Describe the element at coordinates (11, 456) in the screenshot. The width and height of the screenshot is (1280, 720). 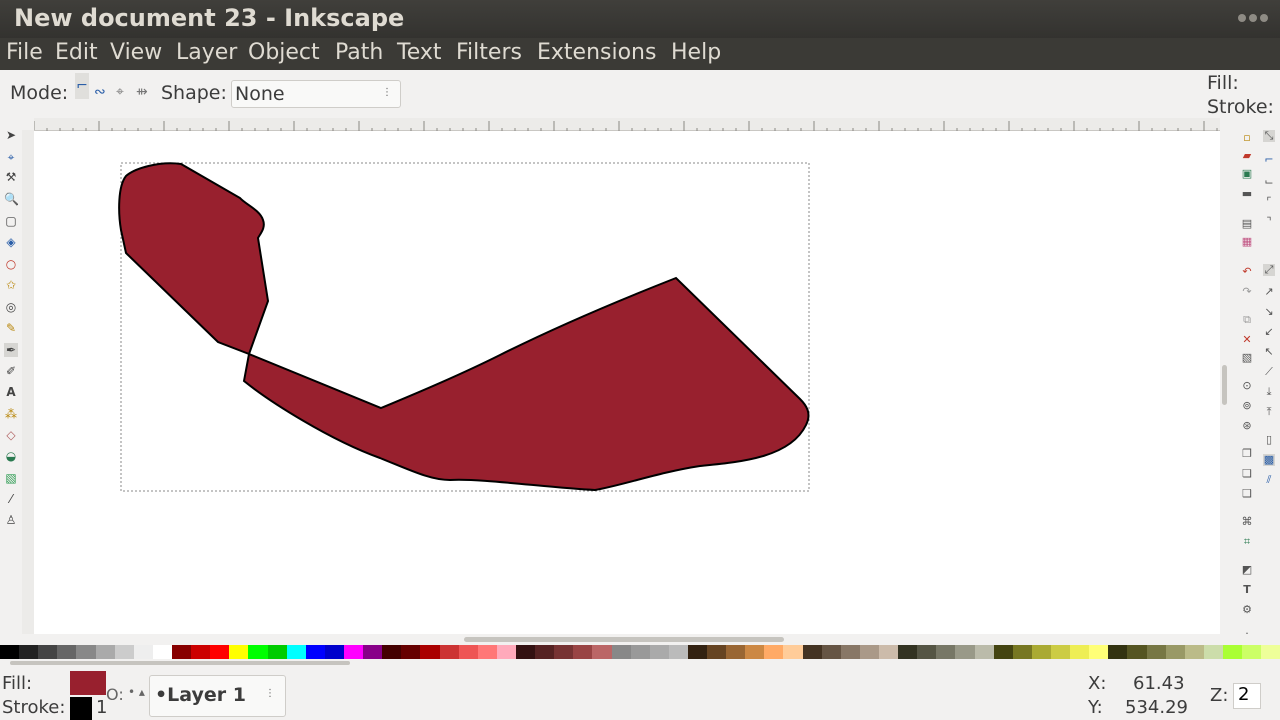
I see `bucket-tool-icon: ◒` at that location.